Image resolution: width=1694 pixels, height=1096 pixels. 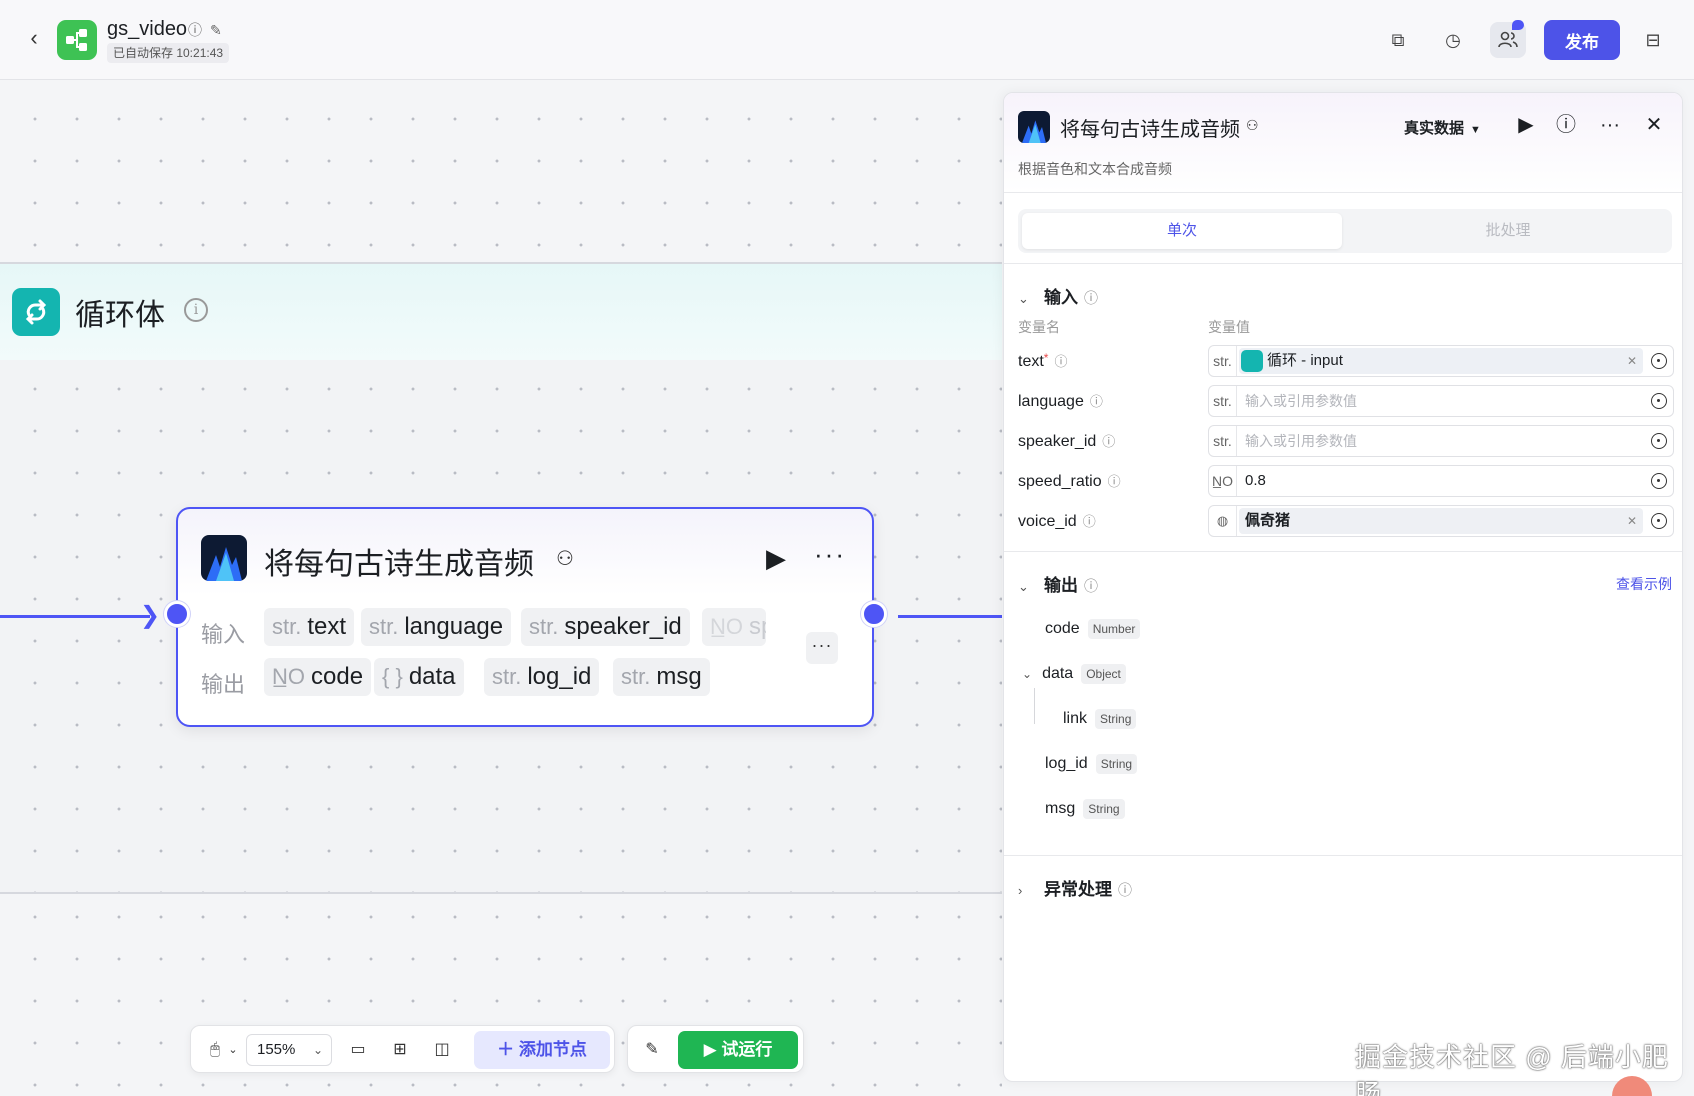 I want to click on loop-body-header: 循环体 i, so click(x=501, y=312).